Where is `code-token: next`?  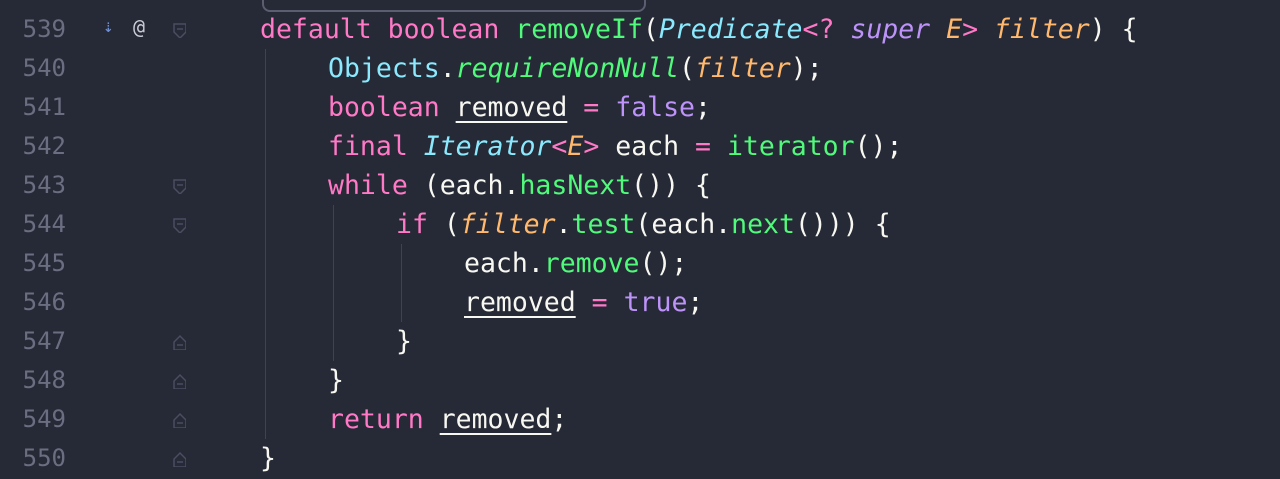 code-token: next is located at coordinates (763, 224).